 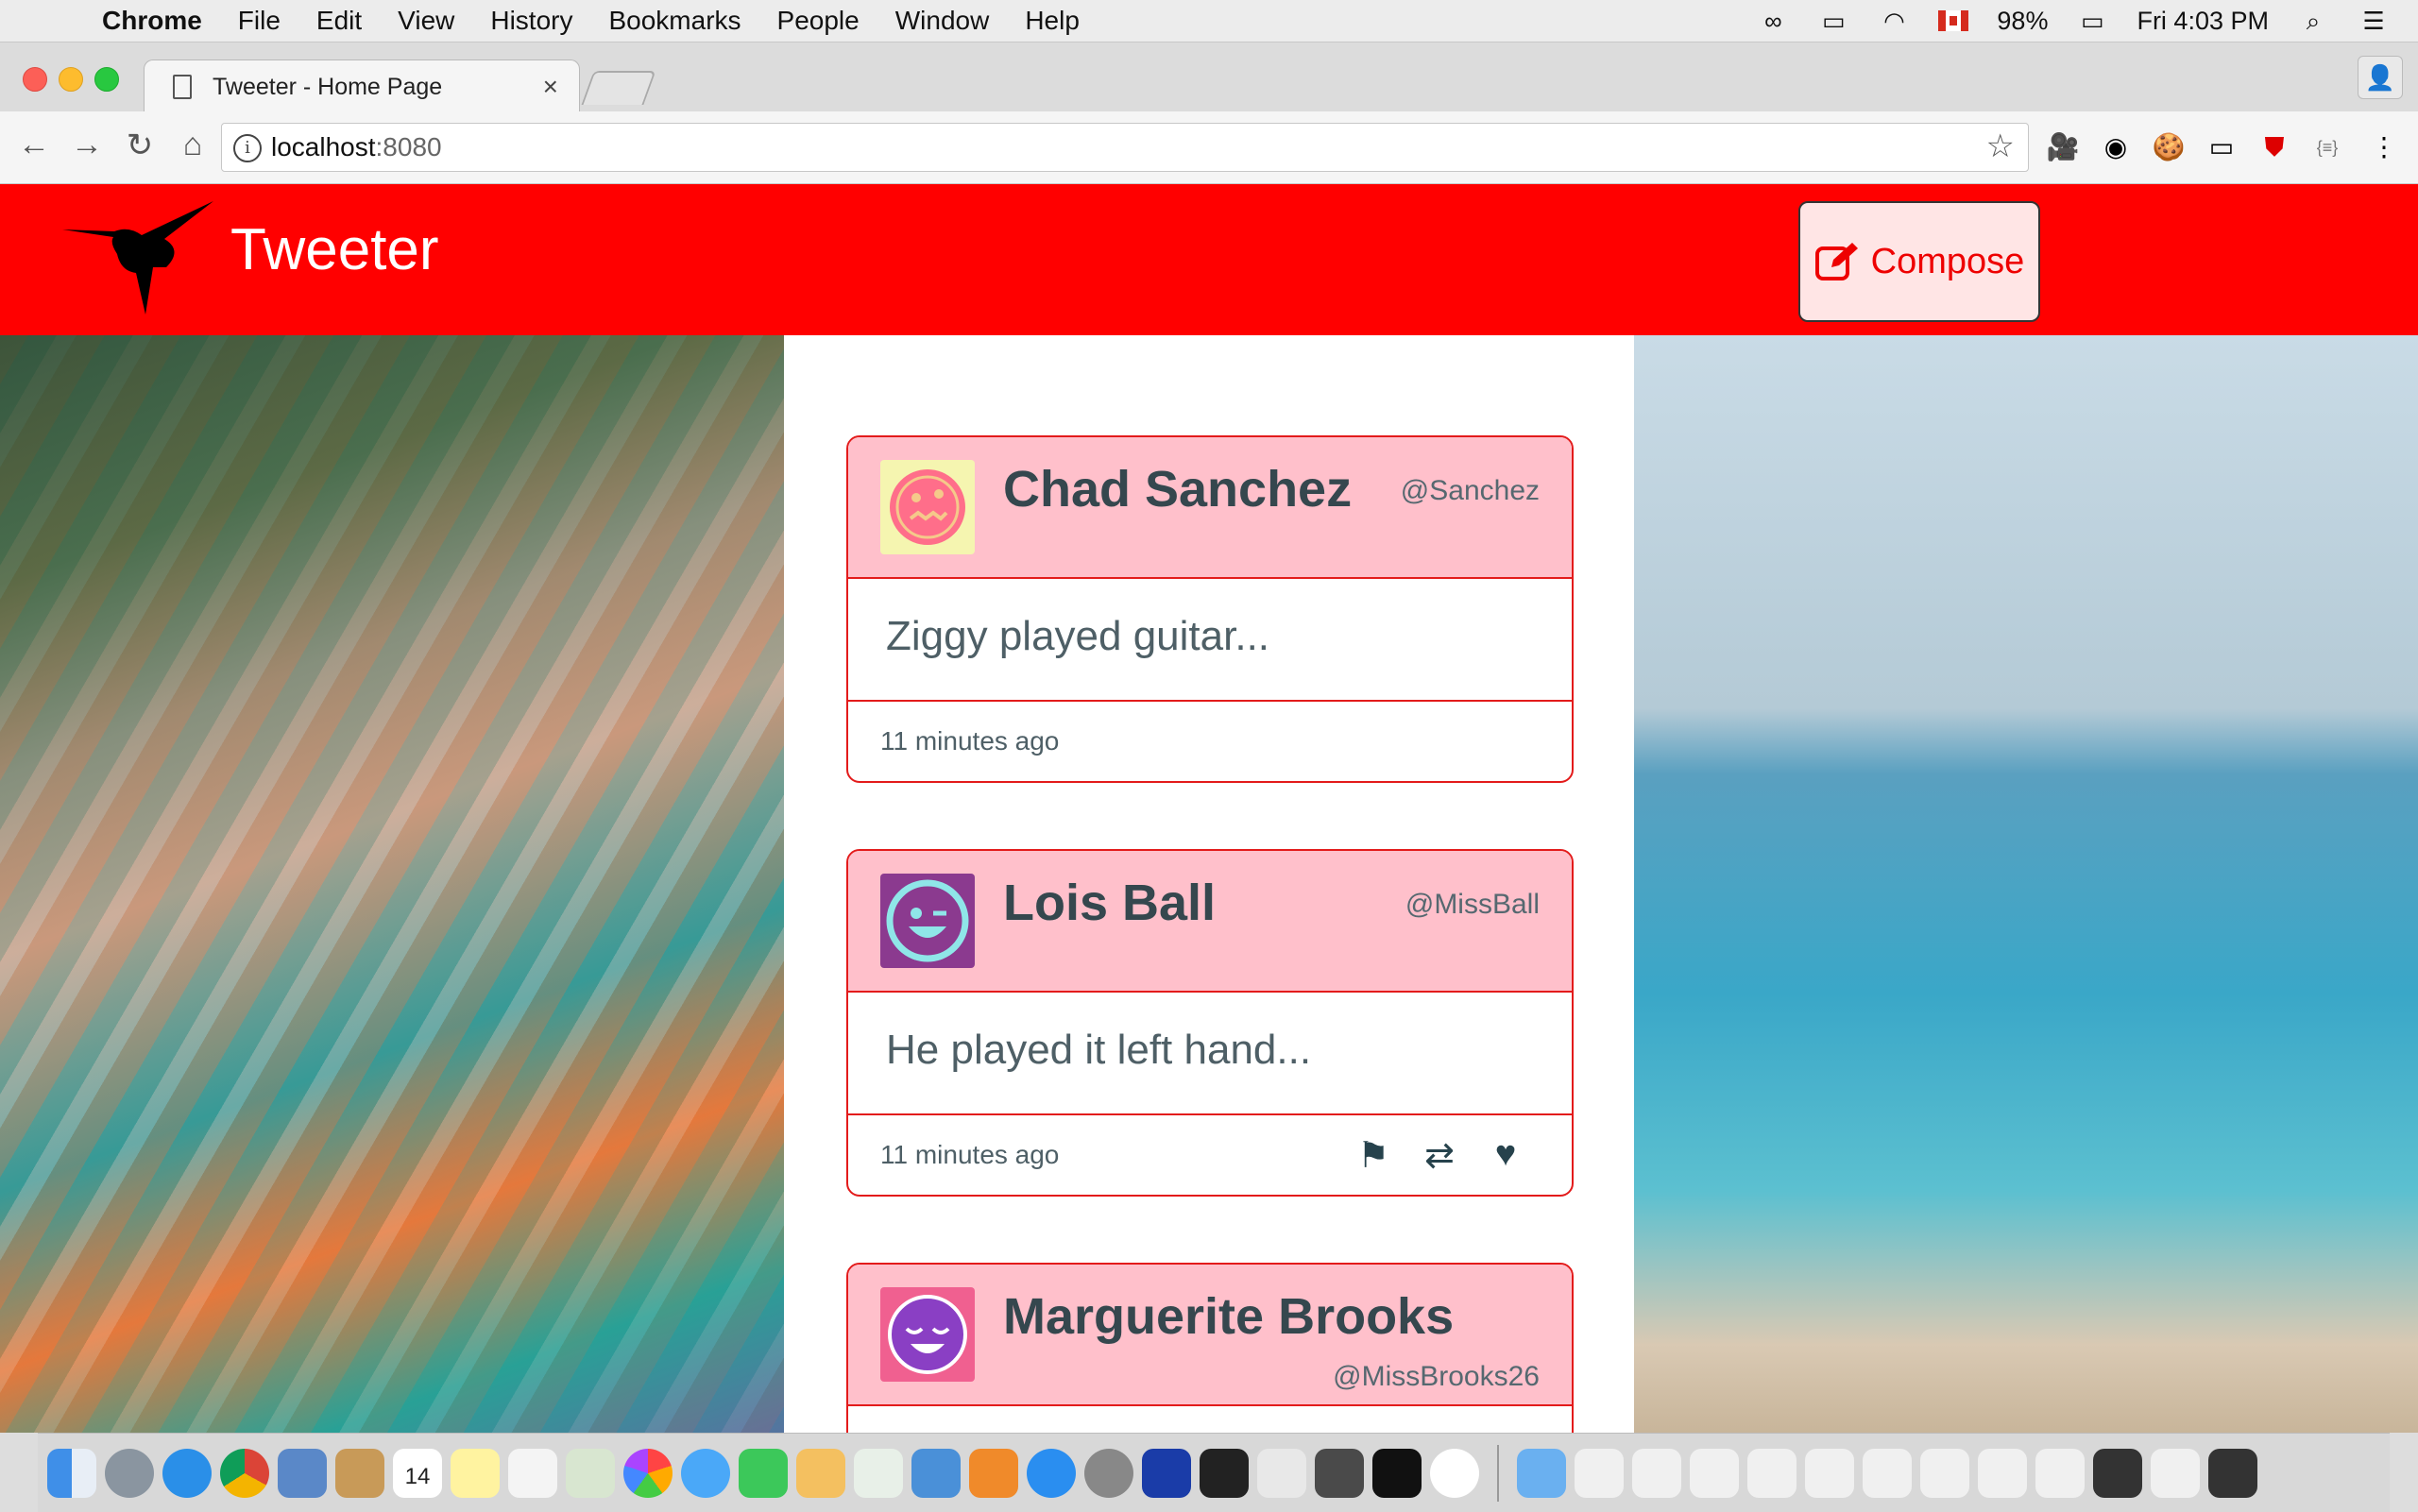 I want to click on safari-icon, so click(x=187, y=1473).